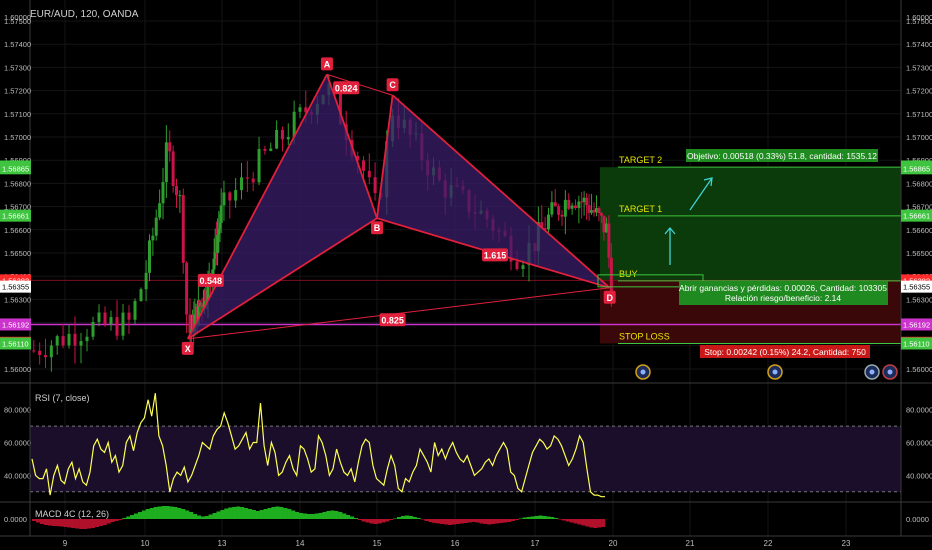  What do you see at coordinates (644, 336) in the screenshot?
I see `level-label: STOP LOSS` at bounding box center [644, 336].